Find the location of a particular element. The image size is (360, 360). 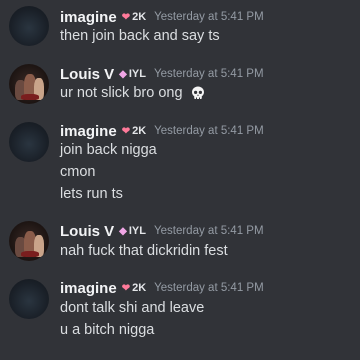

message-content: ur not slick bro ong is located at coordinates (133, 93).